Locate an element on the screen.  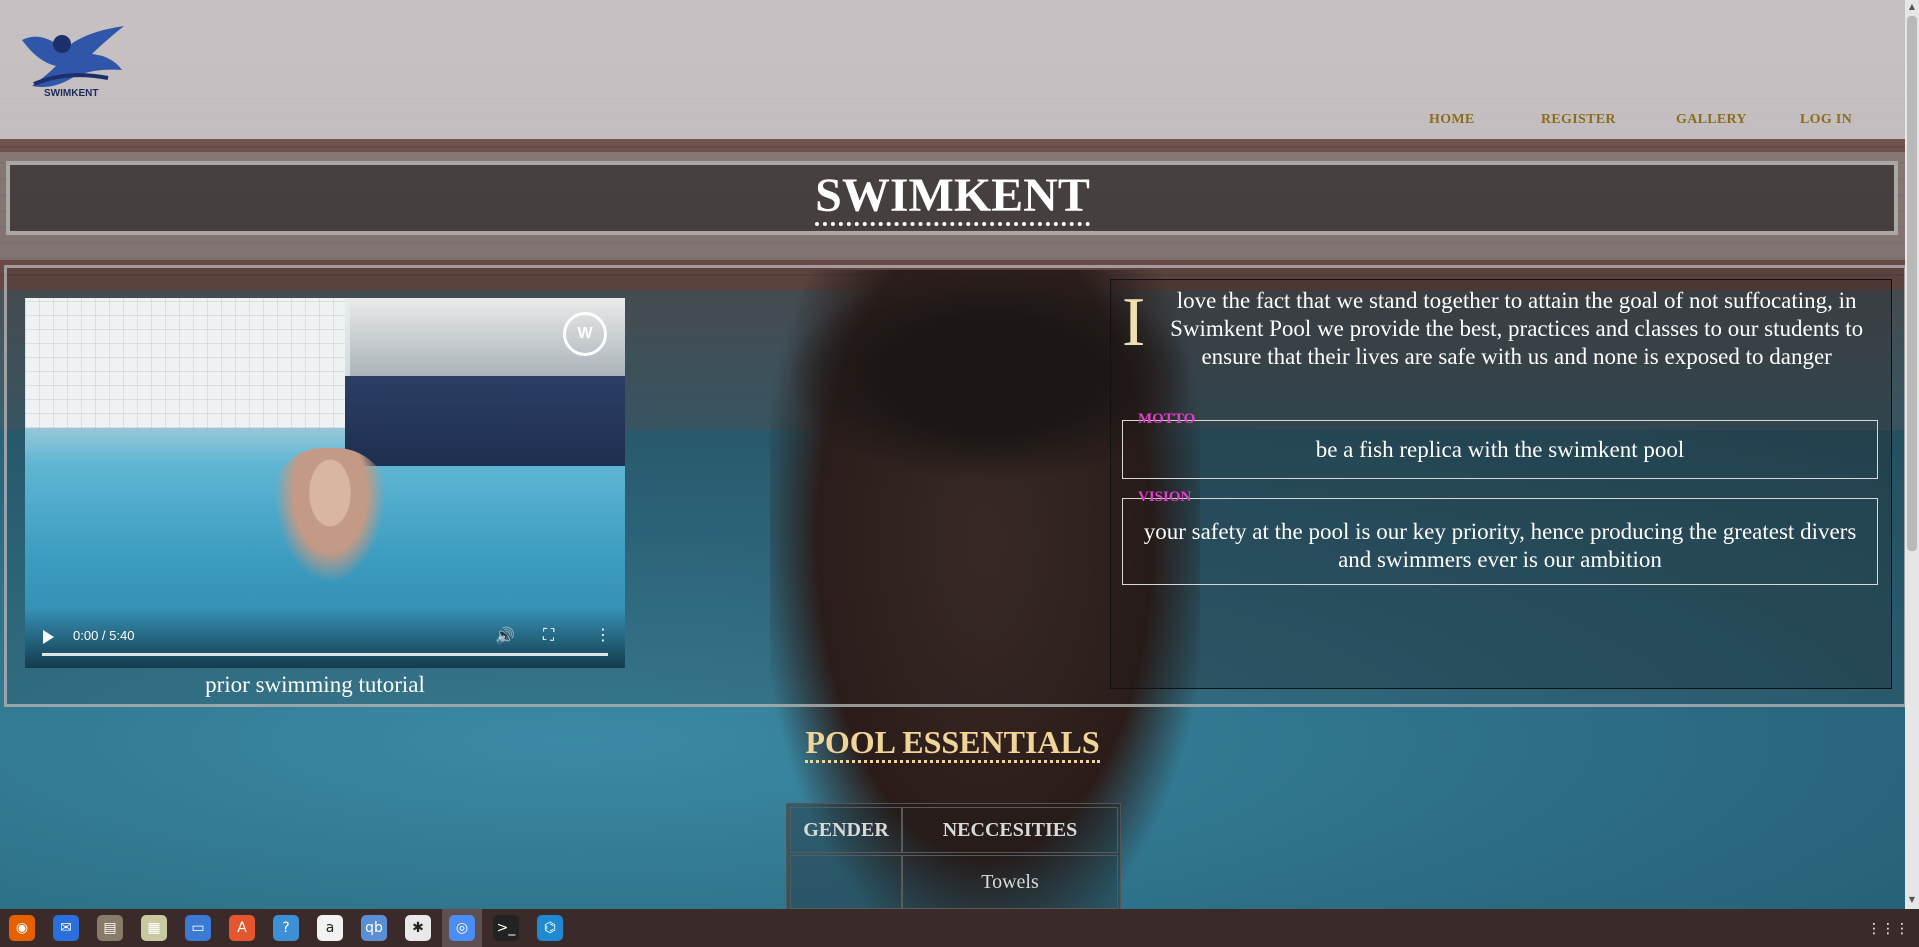
help-icon: ? is located at coordinates (286, 928).